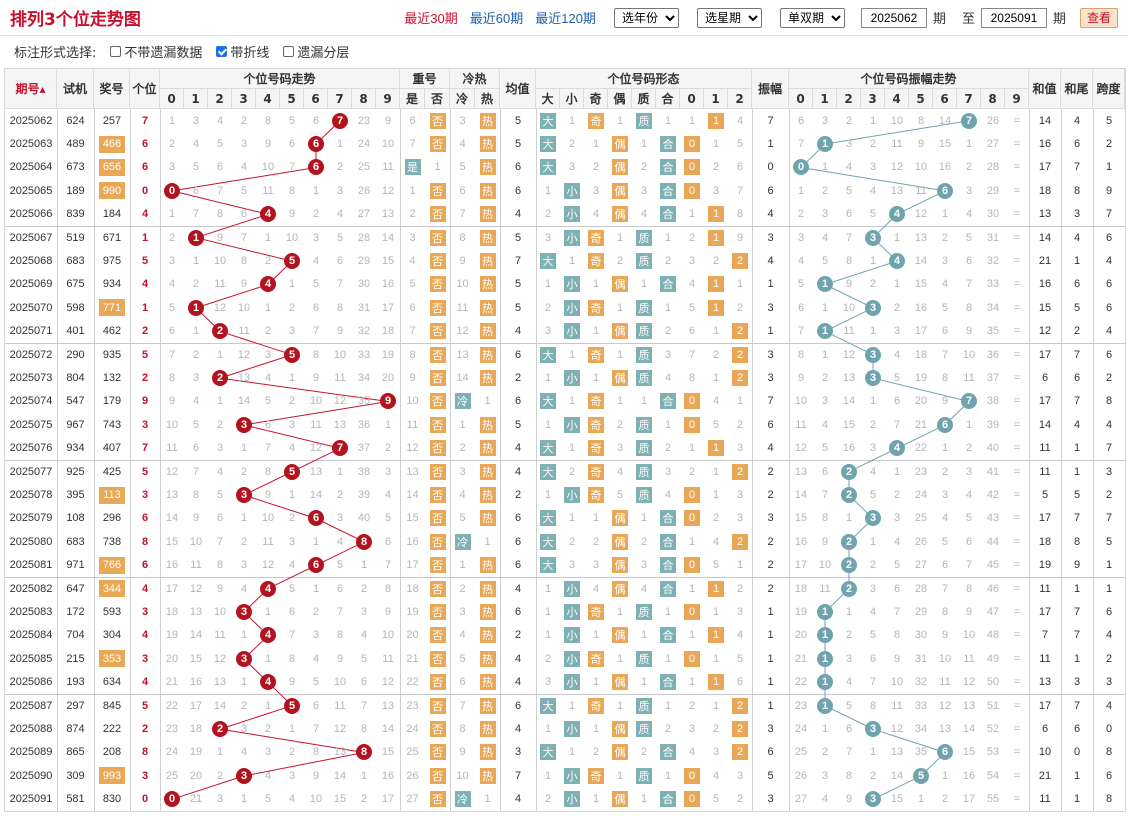  I want to click on amp-miss: 36, so click(993, 354).